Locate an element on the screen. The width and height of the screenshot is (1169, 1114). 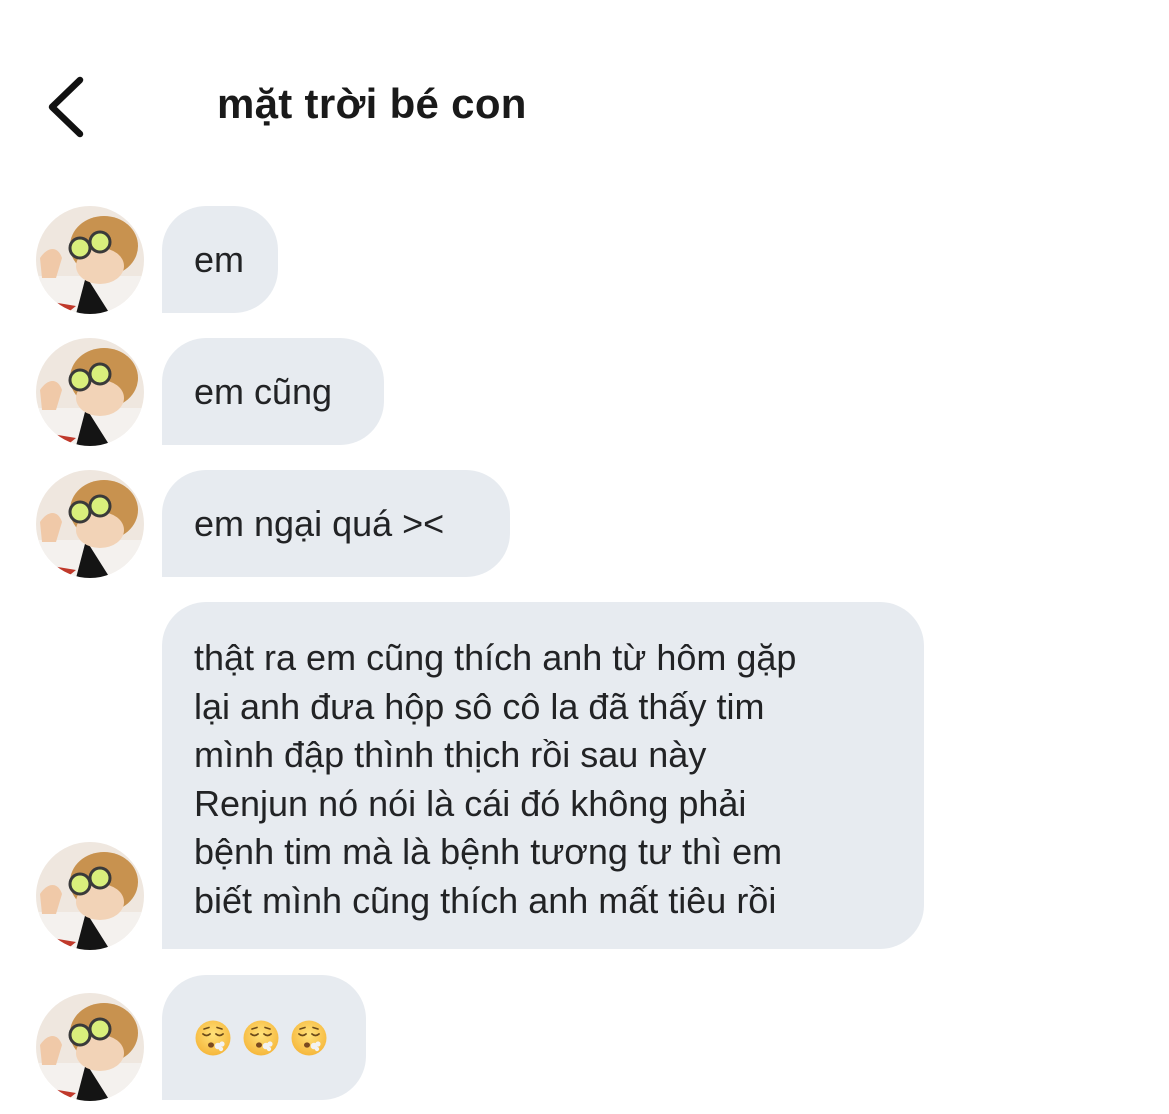
message-line: lại anh đưa hộp sô cô la đã thấy tim is located at coordinates (479, 706).